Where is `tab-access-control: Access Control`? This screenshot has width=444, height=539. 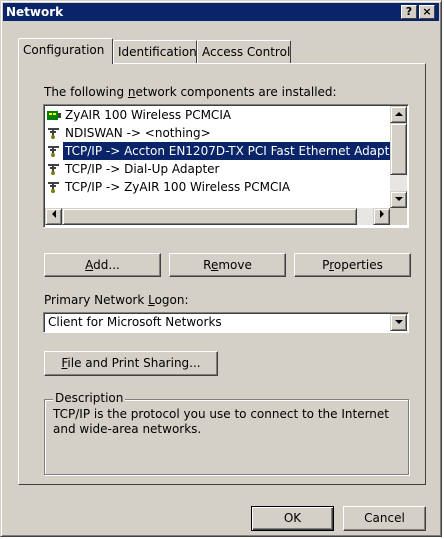
tab-access-control: Access Control is located at coordinates (244, 51).